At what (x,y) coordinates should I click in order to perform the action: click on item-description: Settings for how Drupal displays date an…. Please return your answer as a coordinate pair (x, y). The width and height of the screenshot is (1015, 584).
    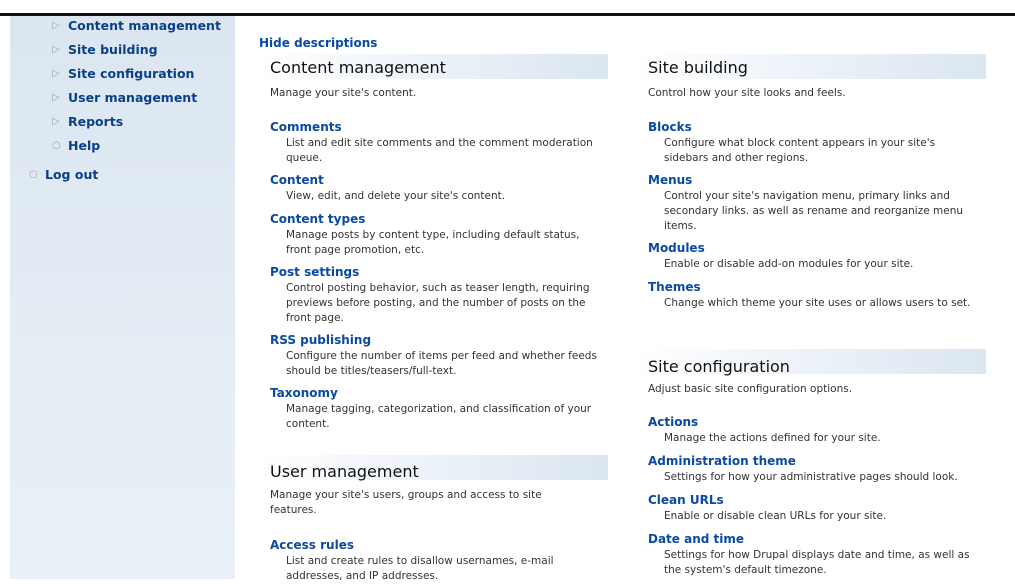
    Looking at the image, I should click on (817, 562).